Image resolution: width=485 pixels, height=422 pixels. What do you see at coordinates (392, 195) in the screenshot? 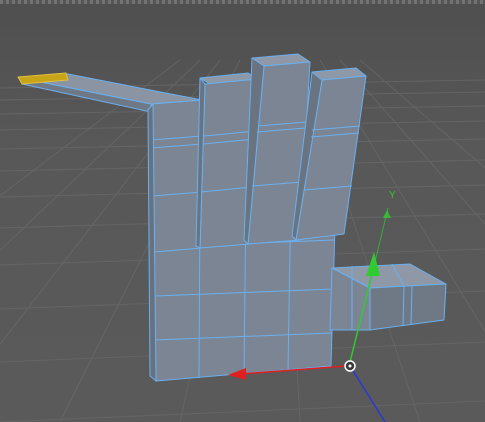
I see `y-axis-label: Y` at bounding box center [392, 195].